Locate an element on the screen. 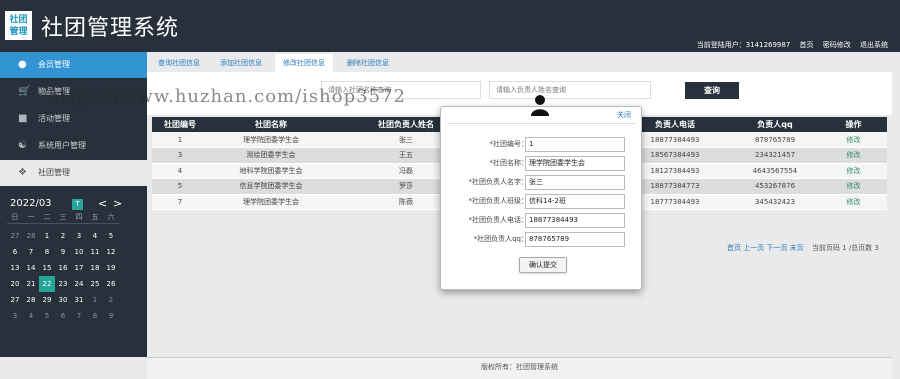 The height and width of the screenshot is (379, 900). footer: 版权所有：社团管理系统 is located at coordinates (519, 368).